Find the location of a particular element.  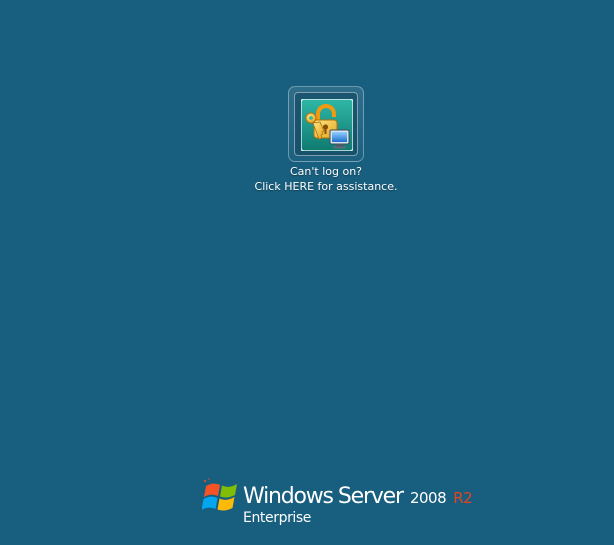

windows-flag-icon is located at coordinates (219, 494).